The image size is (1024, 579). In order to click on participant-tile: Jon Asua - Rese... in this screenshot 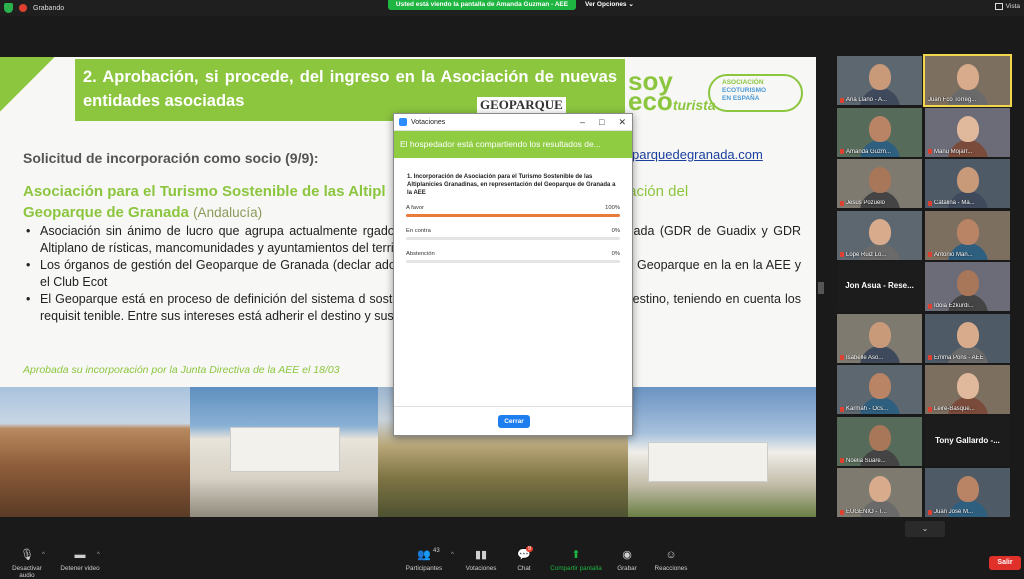, I will do `click(879, 286)`.